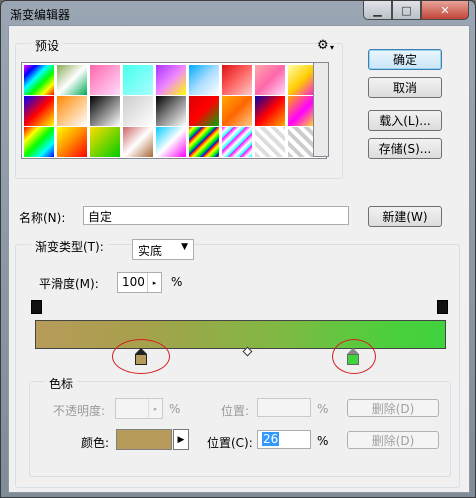  I want to click on stops-label: 色标, so click(61, 383).